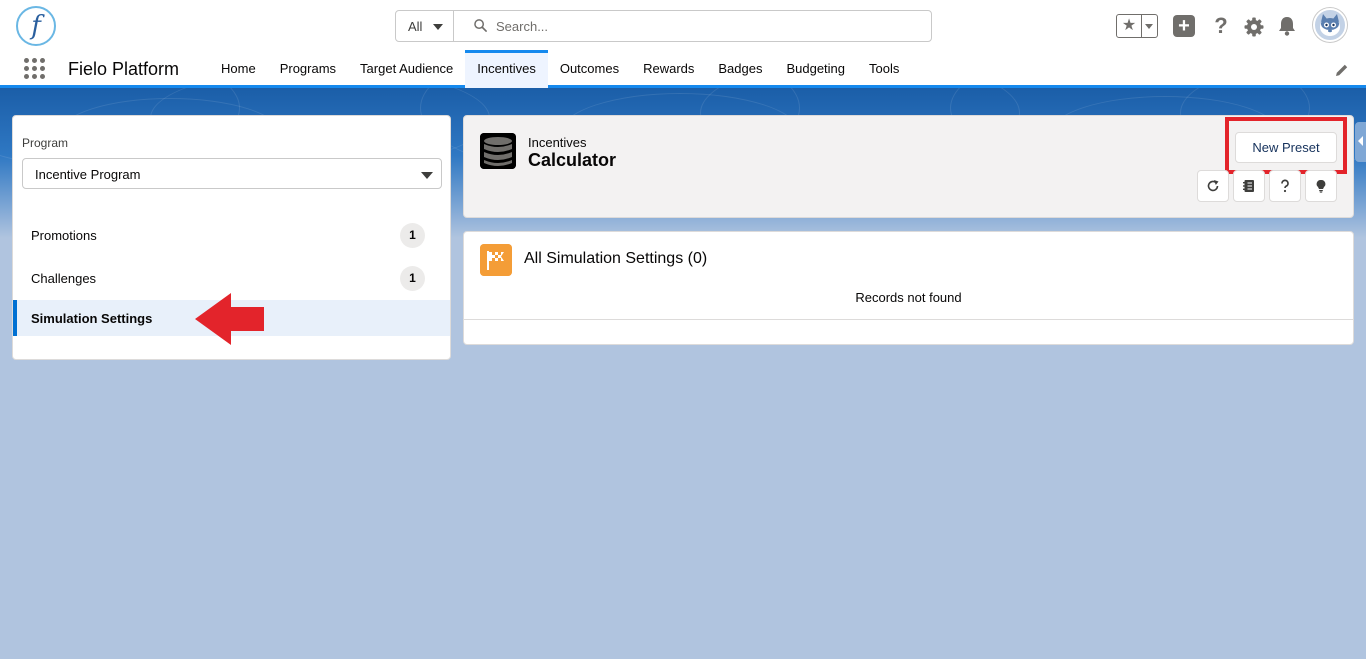 This screenshot has height=659, width=1366. I want to click on help-icon, so click(1285, 186).